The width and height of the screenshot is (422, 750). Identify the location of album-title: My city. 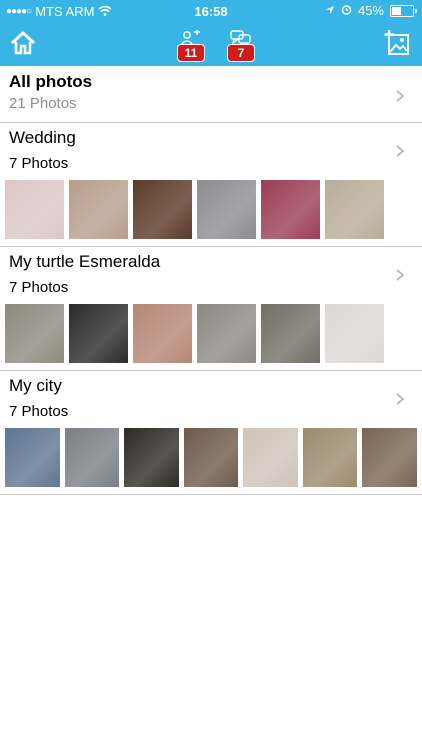
(35, 385).